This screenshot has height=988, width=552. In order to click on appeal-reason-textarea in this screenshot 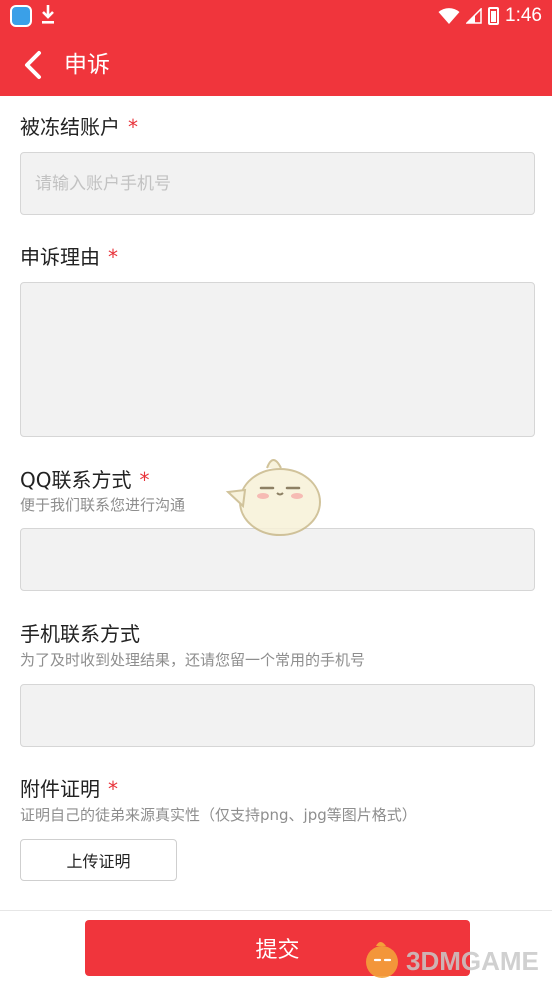, I will do `click(277, 359)`.